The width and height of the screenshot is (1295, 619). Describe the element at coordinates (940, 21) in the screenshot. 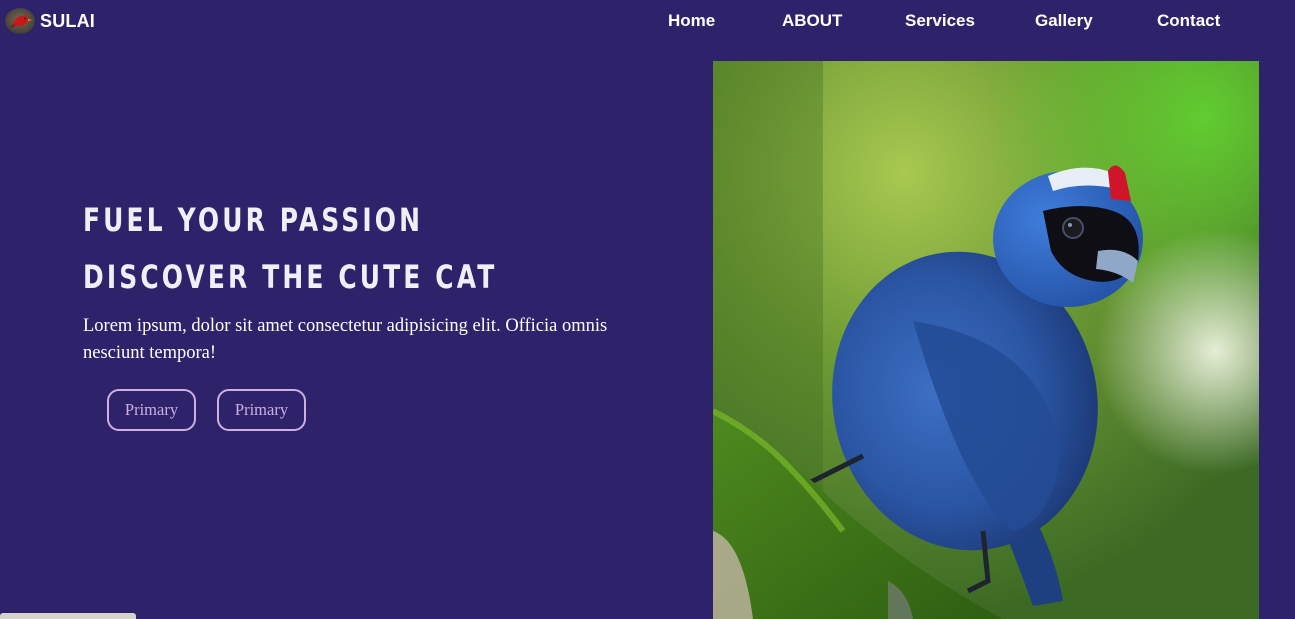

I see `nav-link-services: Services` at that location.